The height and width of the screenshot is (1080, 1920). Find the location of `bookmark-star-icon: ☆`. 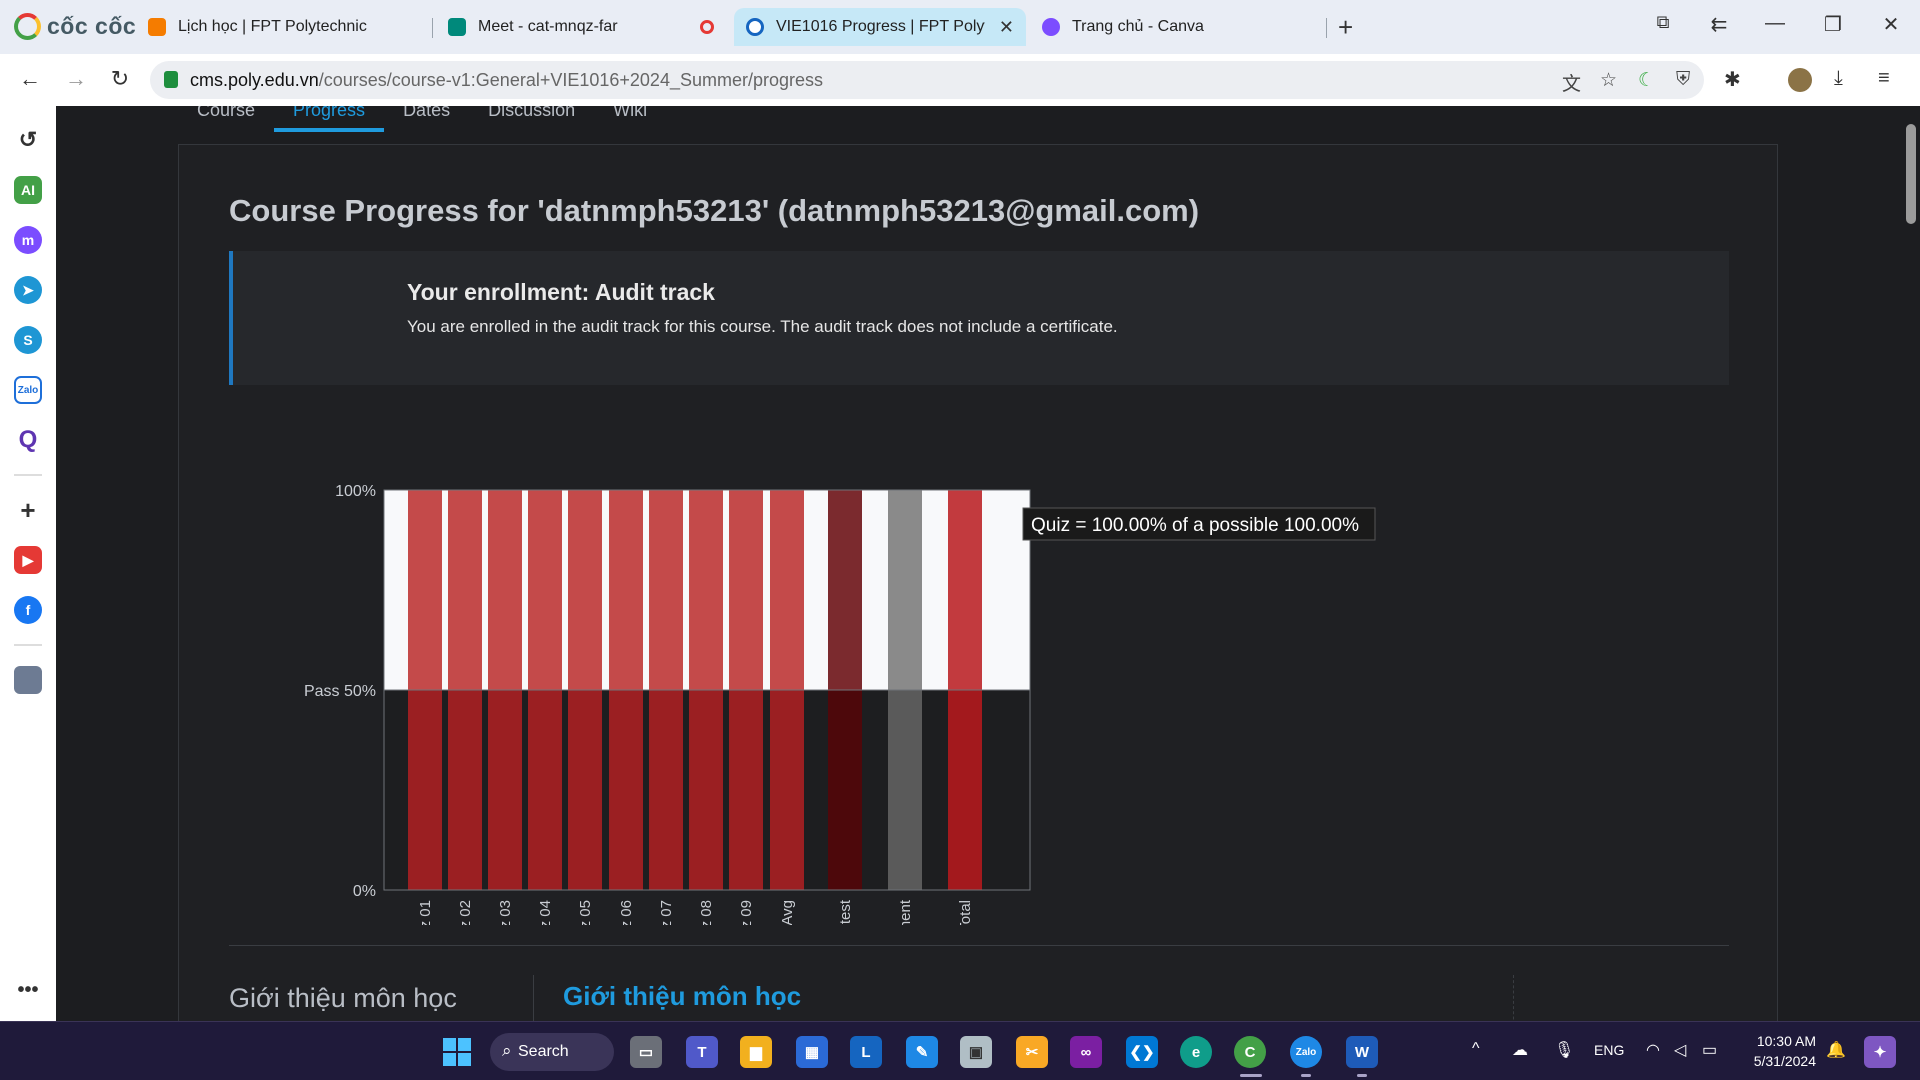

bookmark-star-icon: ☆ is located at coordinates (1608, 80).